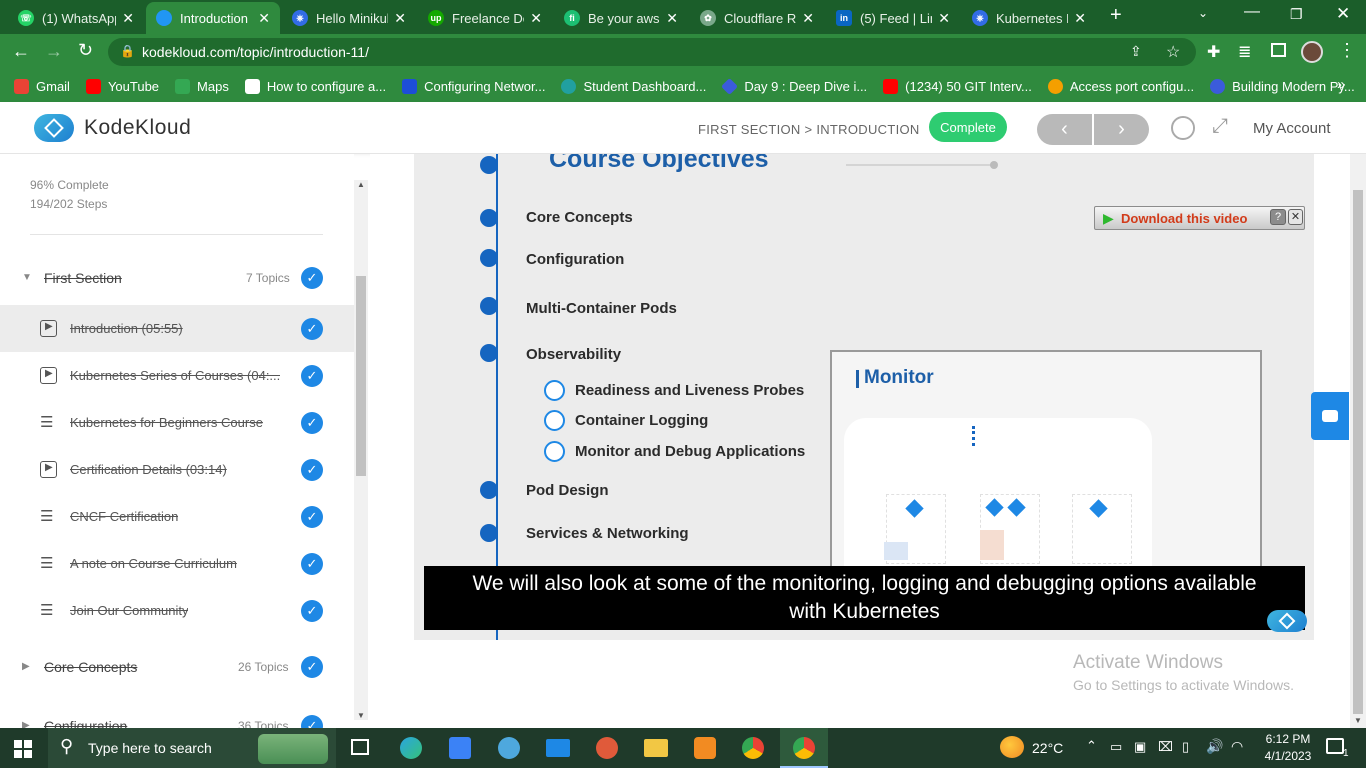 This screenshot has height=768, width=1366. I want to click on wifi-icon: ◠, so click(1237, 746).